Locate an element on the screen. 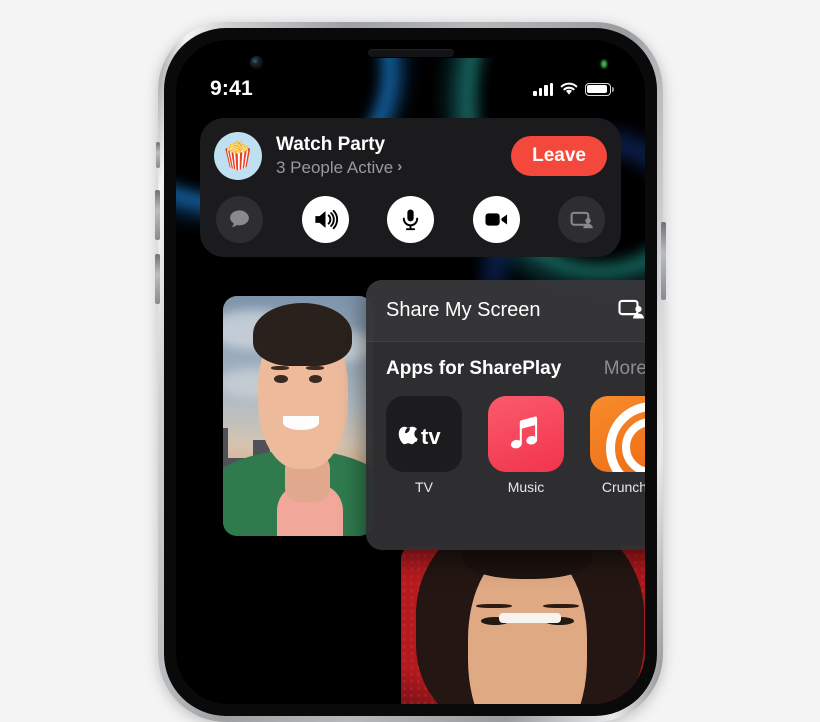  apple-tv-icon: tv is located at coordinates (424, 434).